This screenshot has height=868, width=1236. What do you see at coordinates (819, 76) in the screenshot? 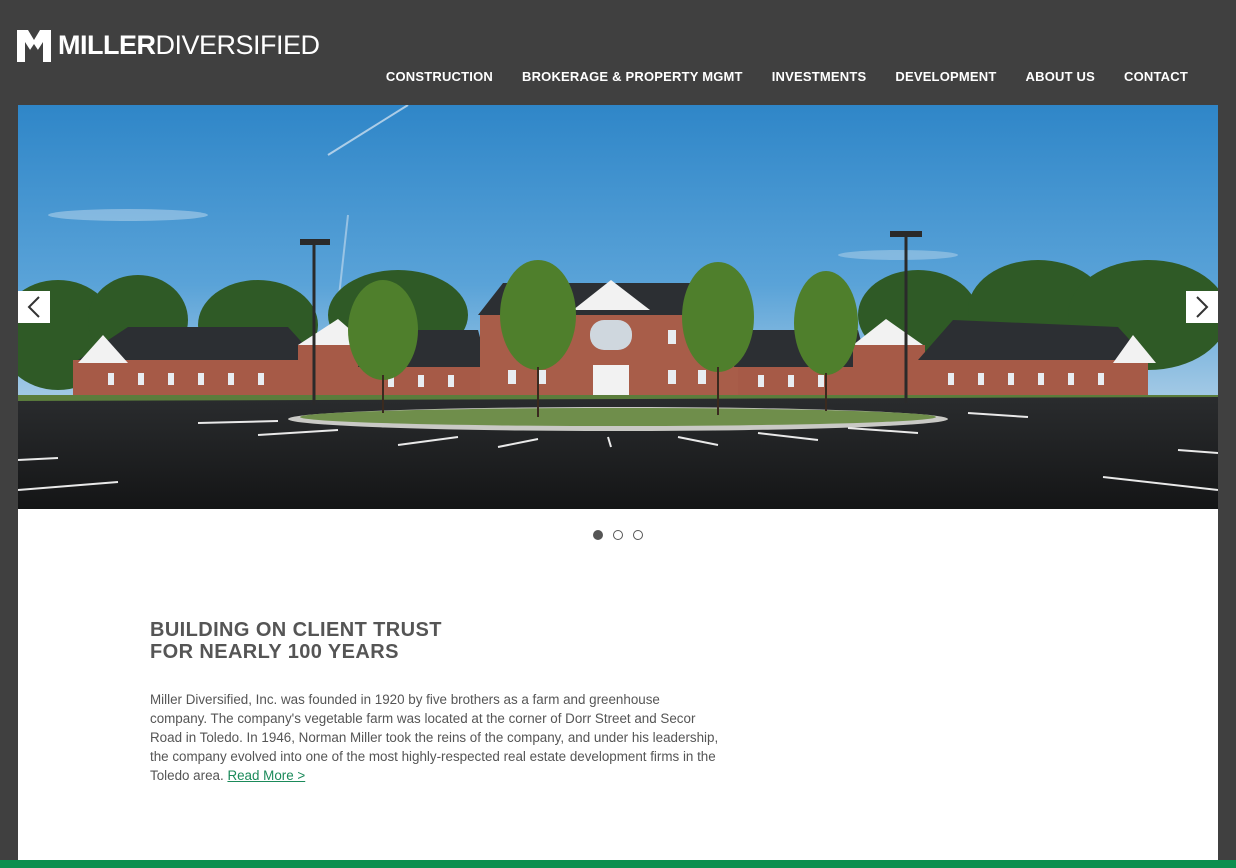
I see `nav-investments: INVESTMENTS` at bounding box center [819, 76].